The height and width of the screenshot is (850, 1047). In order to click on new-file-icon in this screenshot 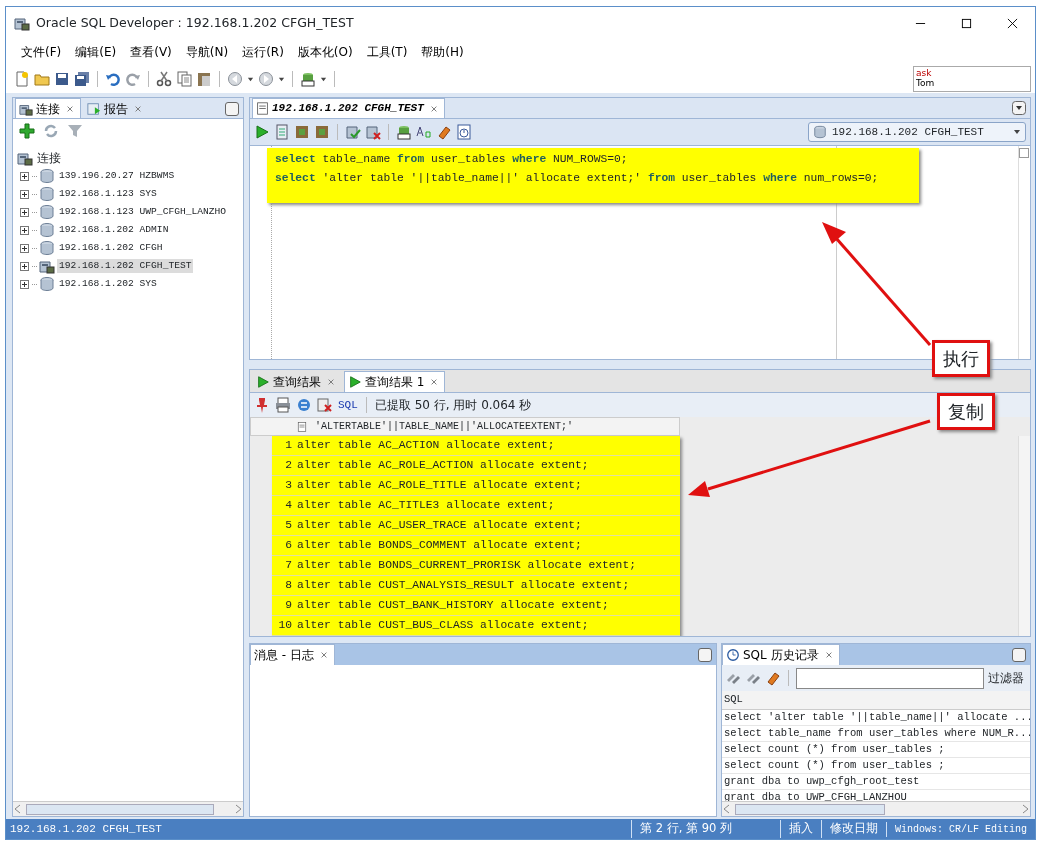, I will do `click(22, 79)`.